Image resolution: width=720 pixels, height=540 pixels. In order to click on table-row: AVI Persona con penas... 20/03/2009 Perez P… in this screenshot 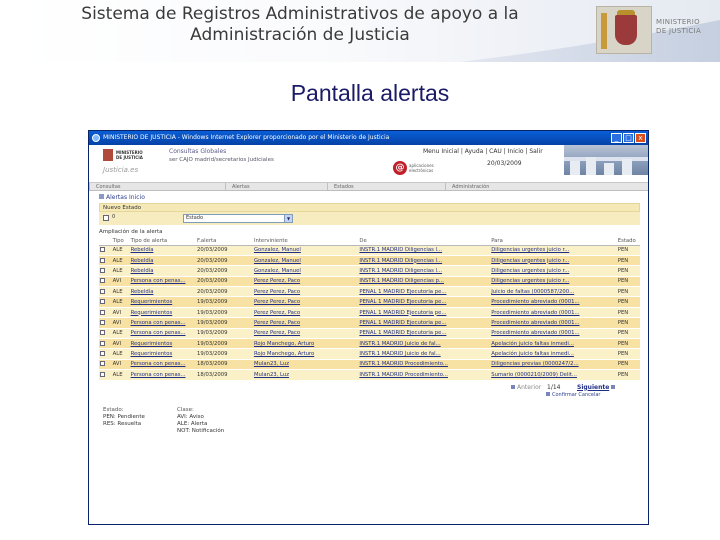, I will do `click(369, 282)`.